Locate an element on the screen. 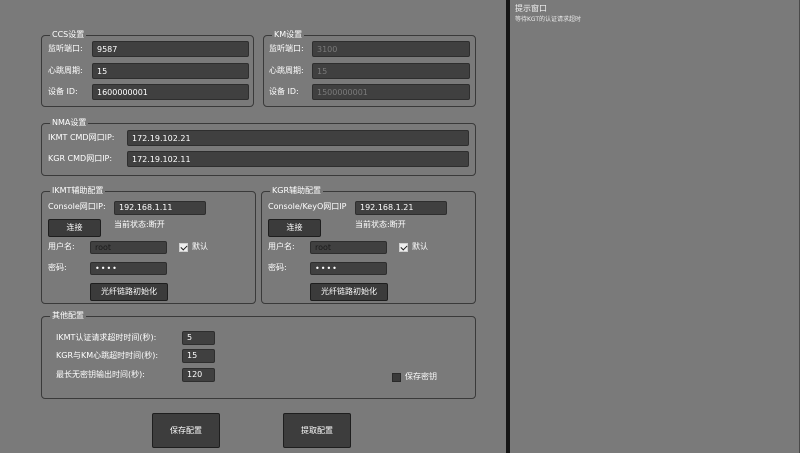 This screenshot has width=800, height=453. save-key-label: 保存密钥 is located at coordinates (421, 376).